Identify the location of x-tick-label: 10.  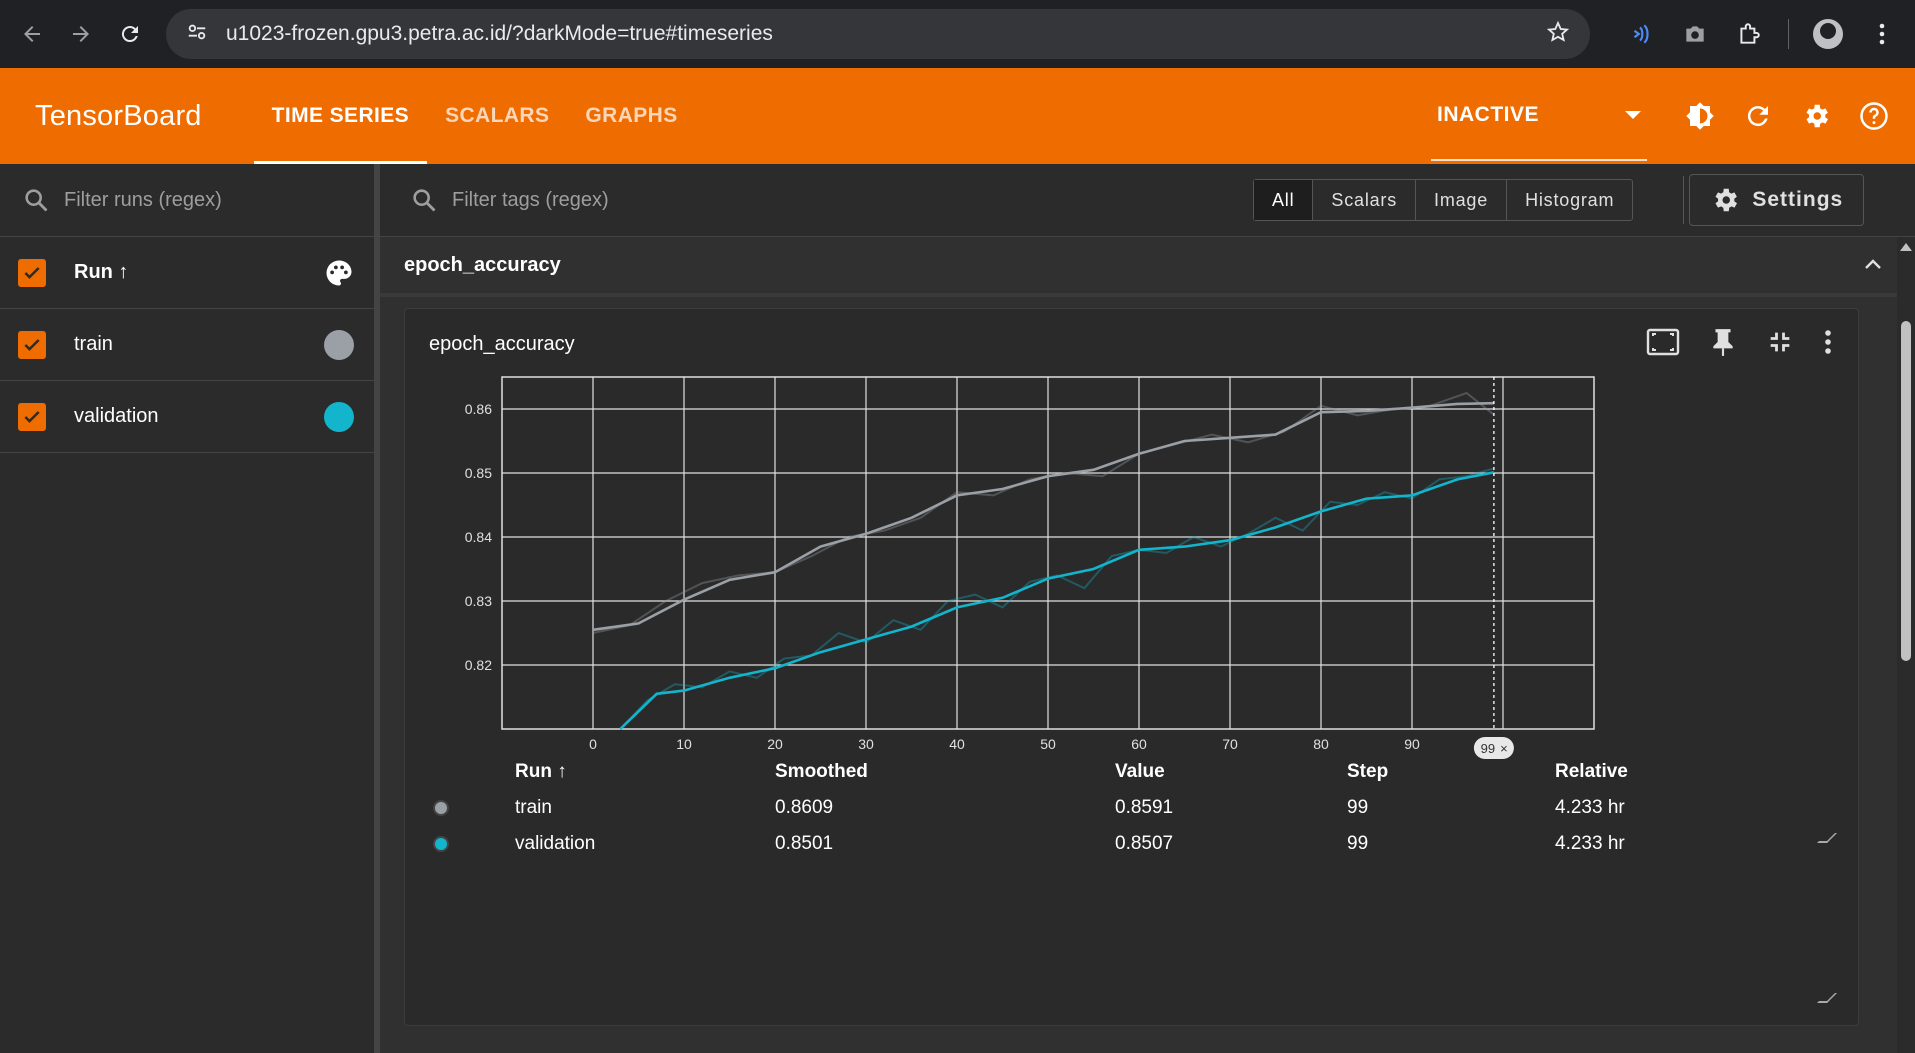
(684, 744).